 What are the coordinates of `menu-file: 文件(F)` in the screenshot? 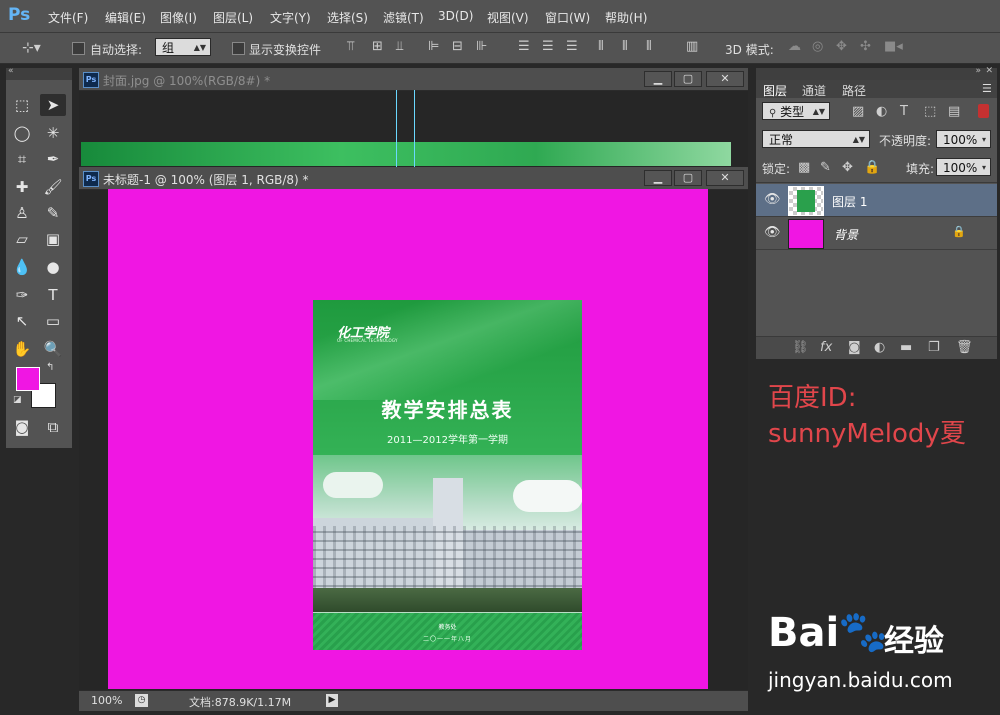 It's located at (68, 17).